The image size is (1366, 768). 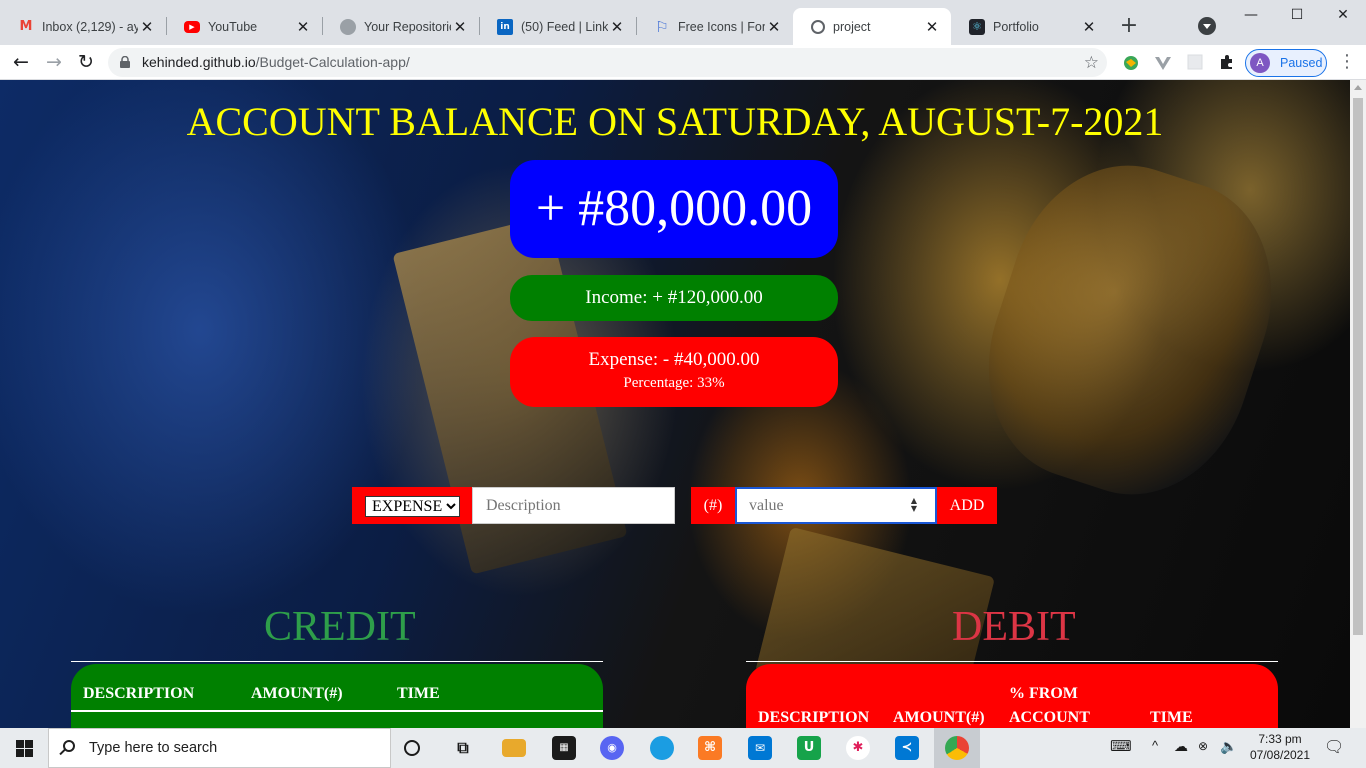 I want to click on credit-title: CREDIT, so click(x=340, y=627).